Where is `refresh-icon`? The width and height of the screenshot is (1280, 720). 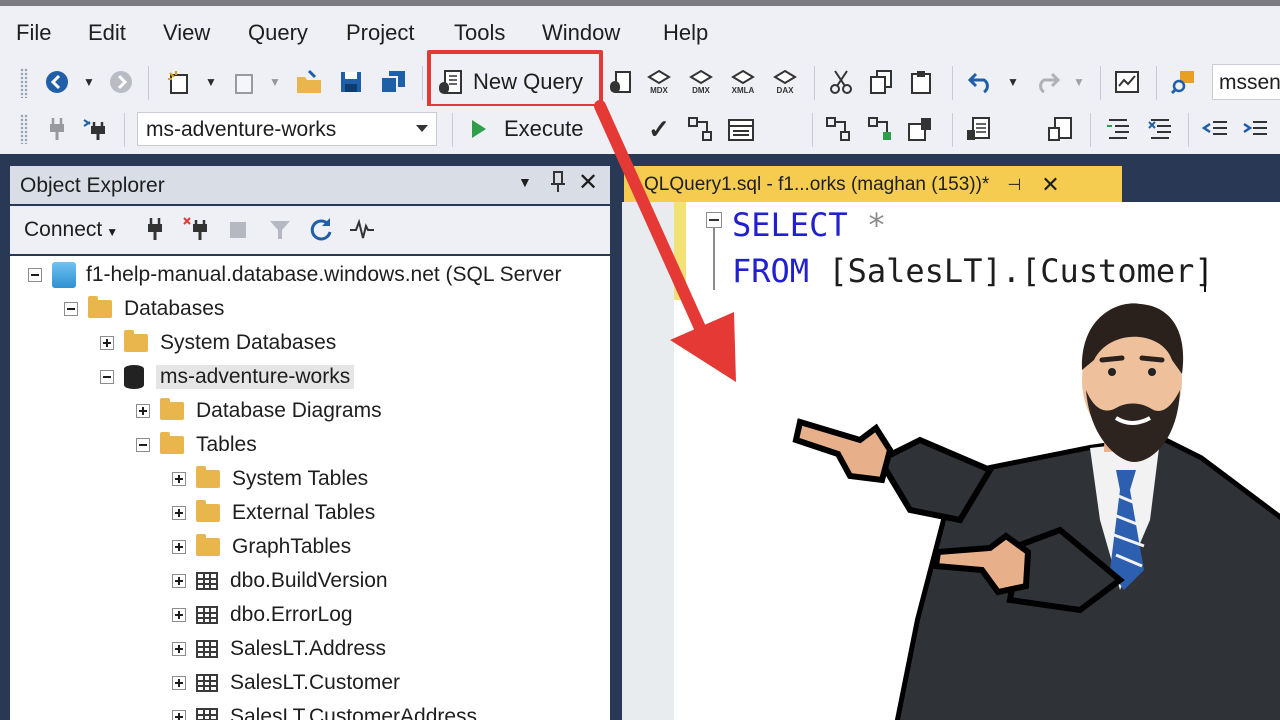 refresh-icon is located at coordinates (321, 232).